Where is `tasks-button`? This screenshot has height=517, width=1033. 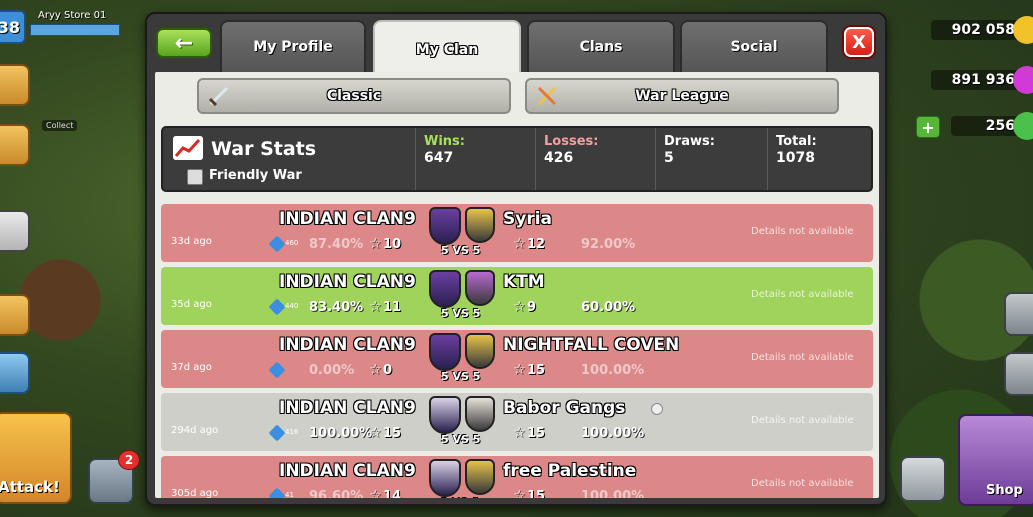
tasks-button is located at coordinates (15, 145).